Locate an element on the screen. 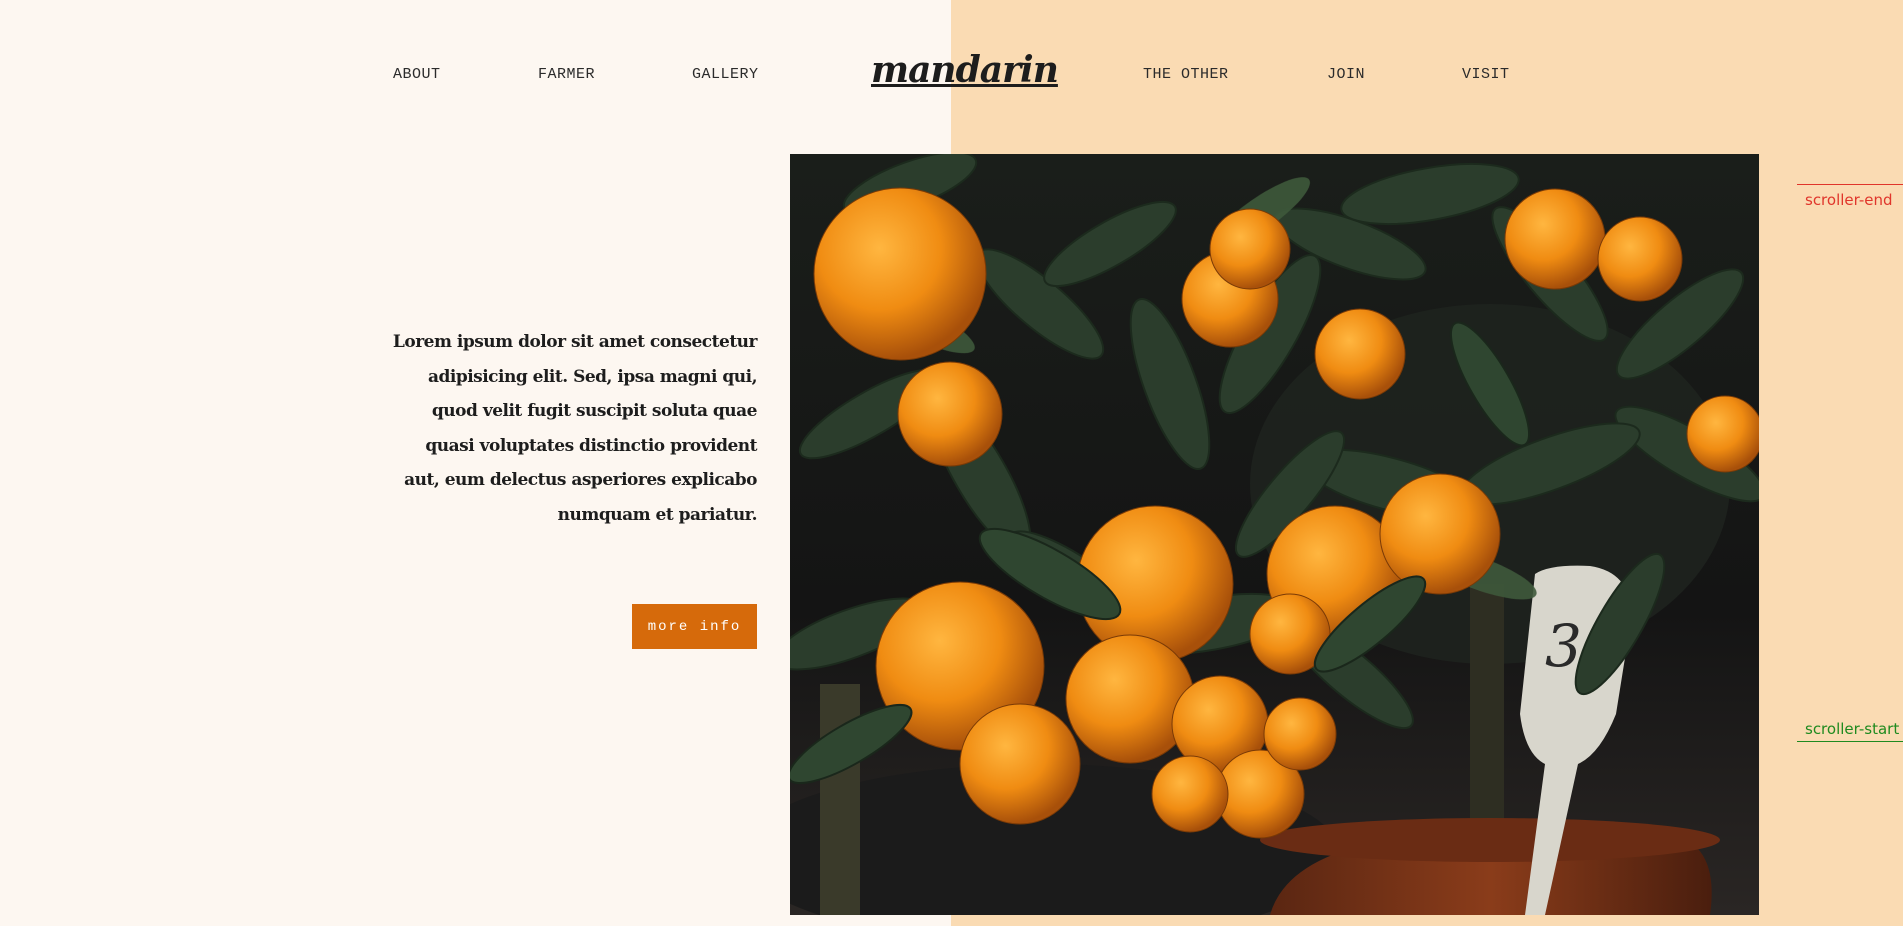 The height and width of the screenshot is (926, 1903). more-info-button: more info is located at coordinates (694, 626).